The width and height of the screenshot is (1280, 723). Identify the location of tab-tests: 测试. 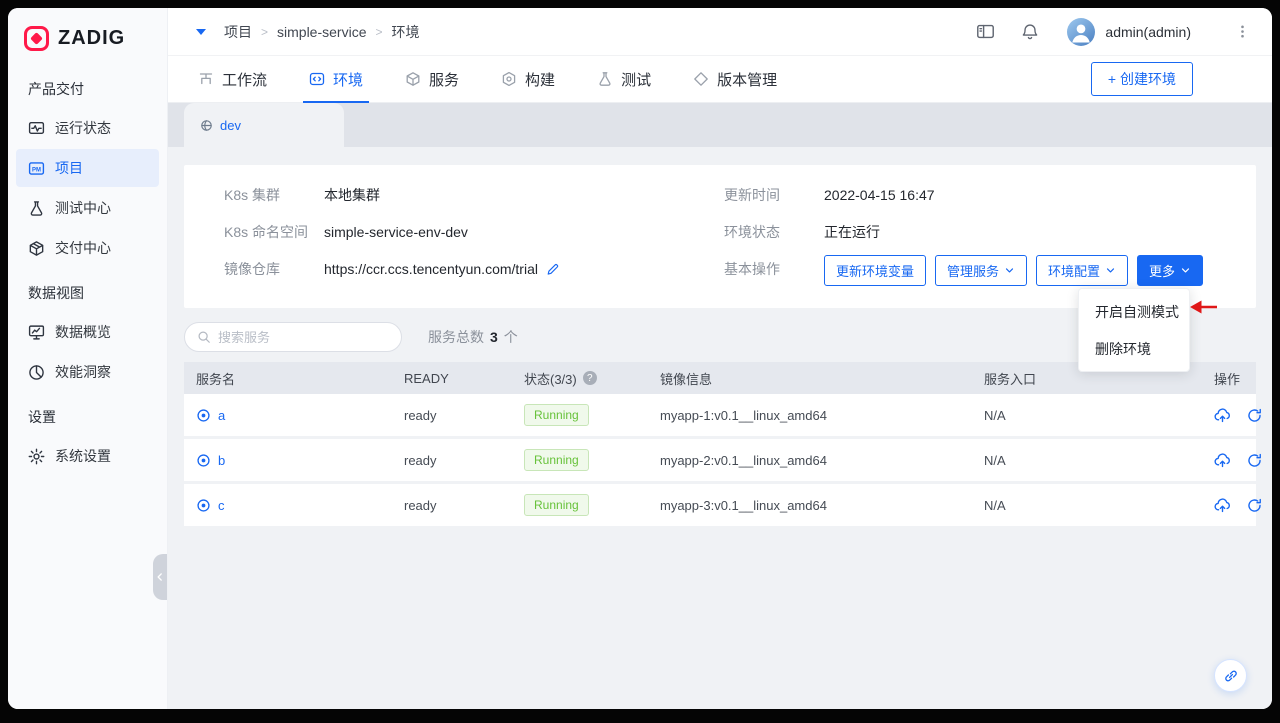
(624, 79).